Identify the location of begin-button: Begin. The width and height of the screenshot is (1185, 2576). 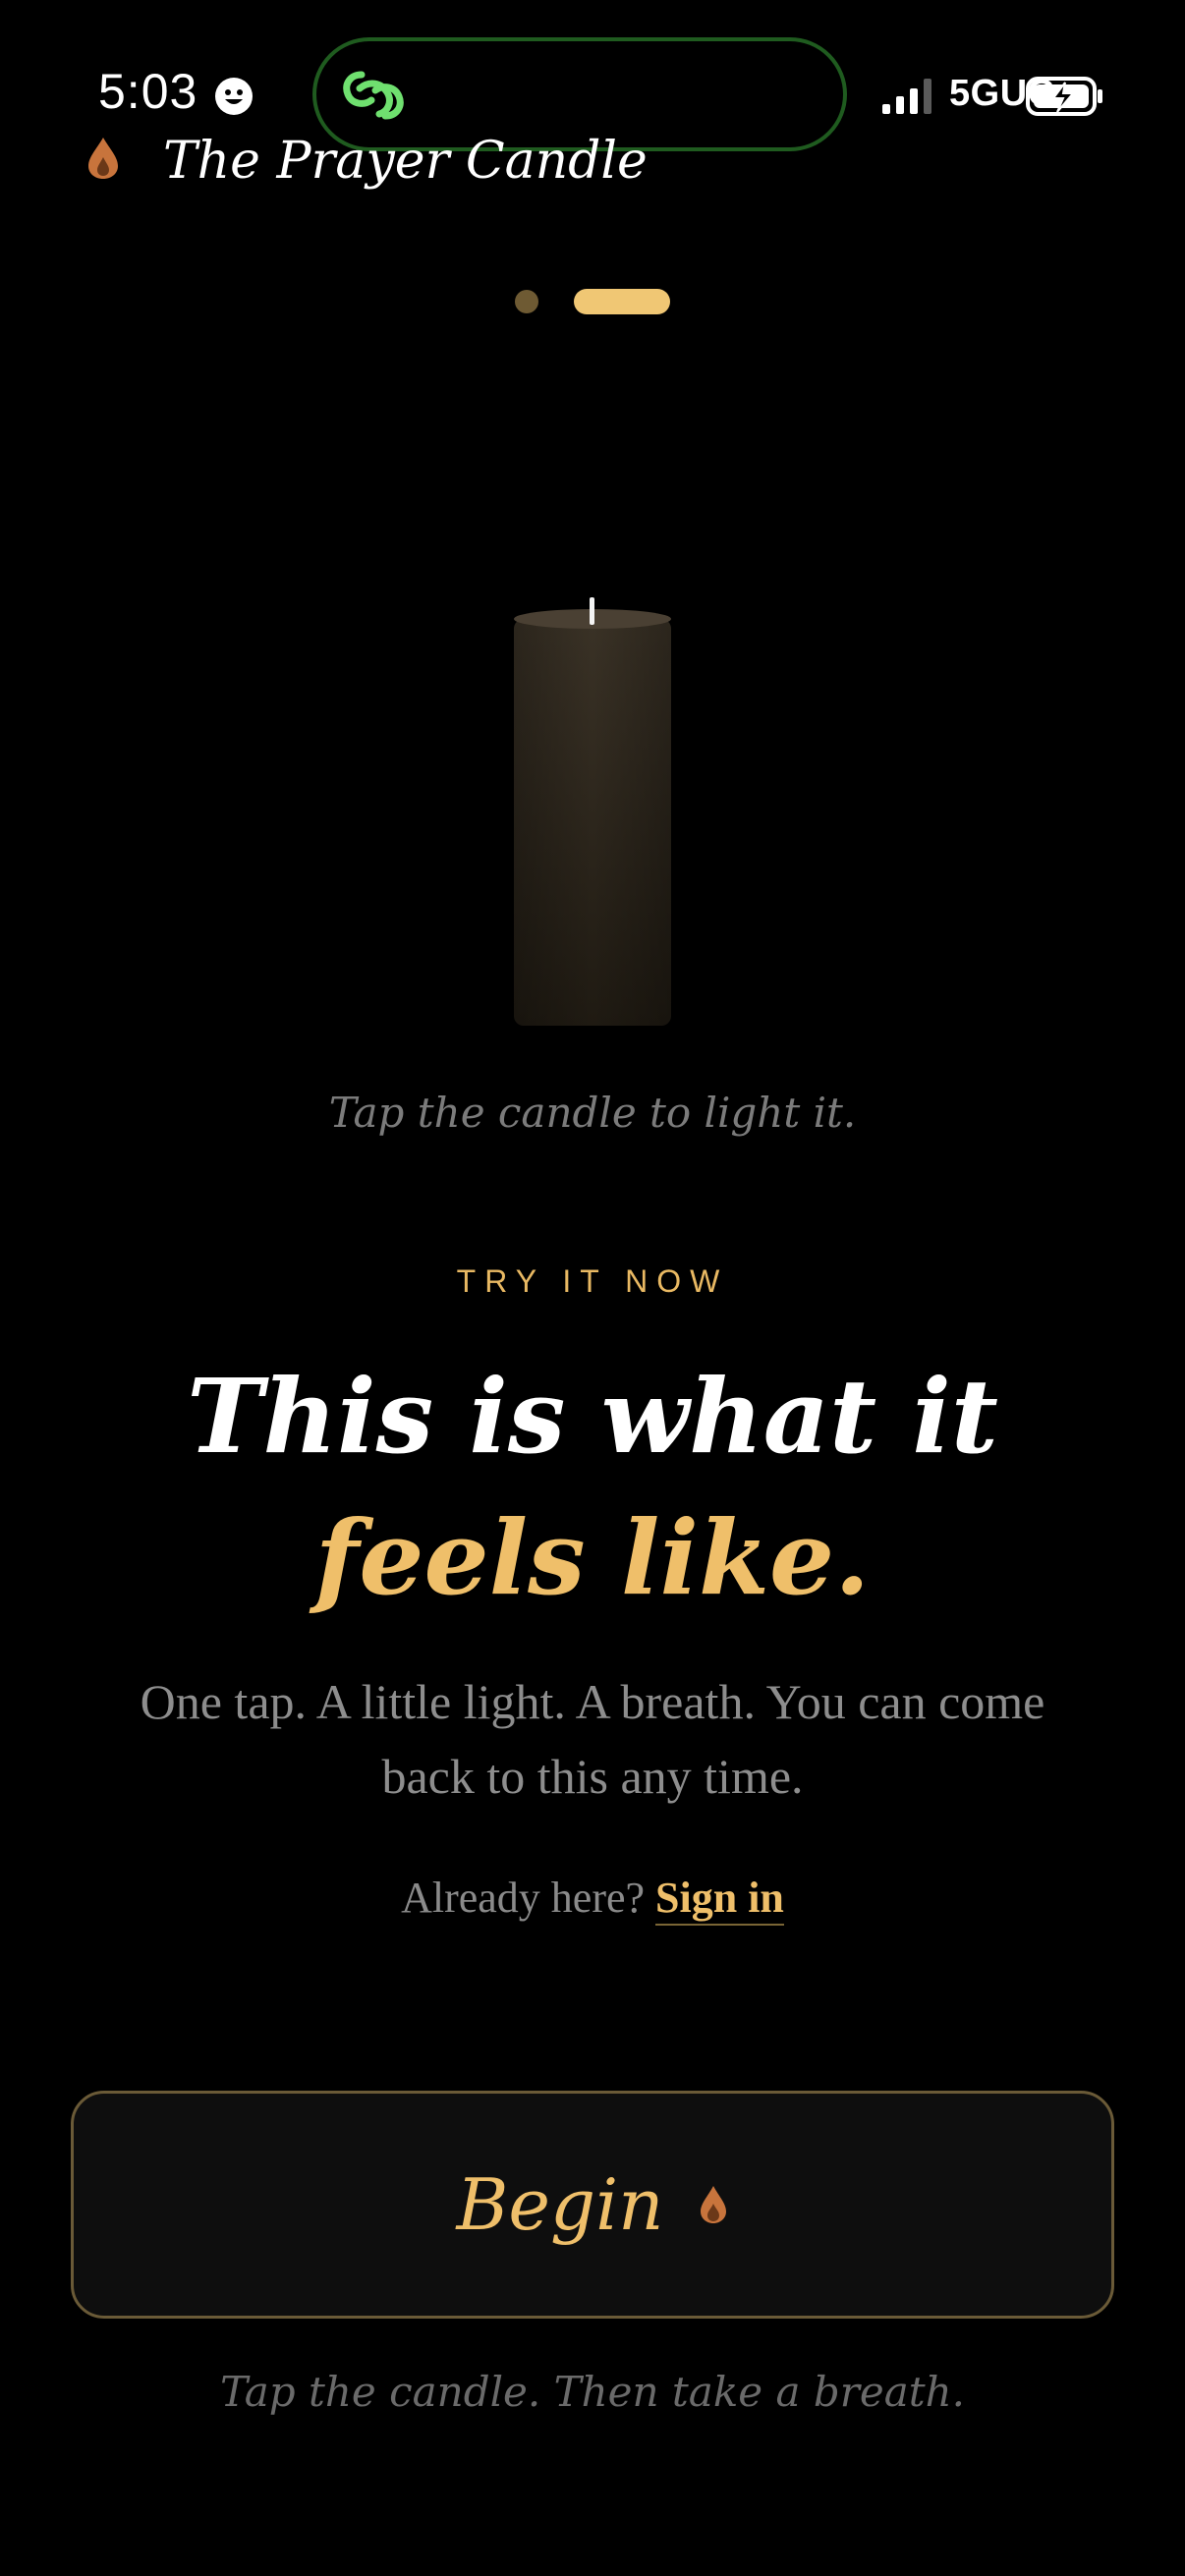
(592, 2205).